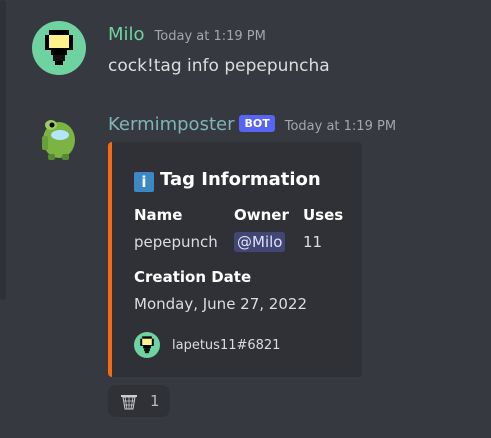 The height and width of the screenshot is (438, 491). I want to click on kermit-amongus-icon, so click(58, 140).